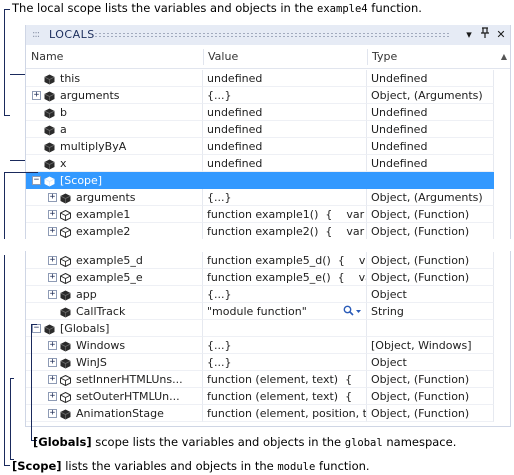 The height and width of the screenshot is (475, 514). What do you see at coordinates (114, 294) in the screenshot?
I see `name-cell: + app` at bounding box center [114, 294].